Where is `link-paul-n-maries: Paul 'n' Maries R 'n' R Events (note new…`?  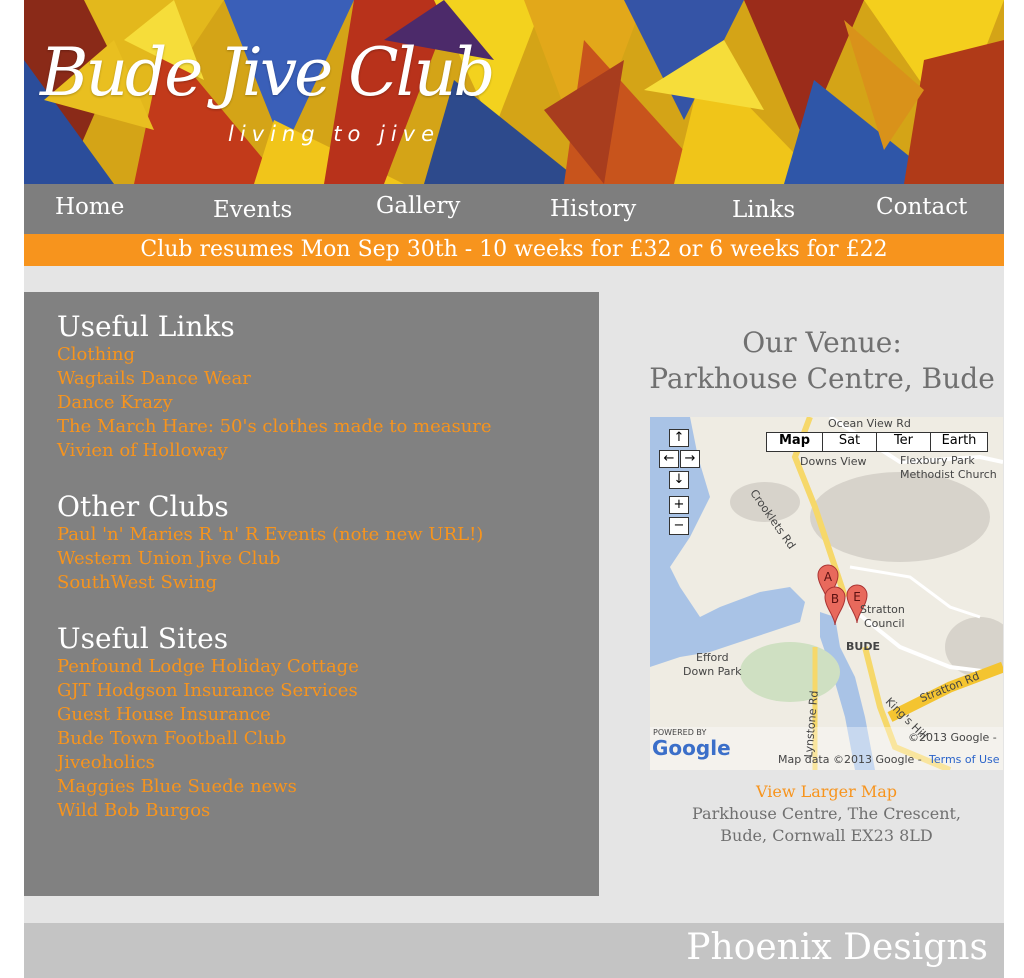
link-paul-n-maries: Paul 'n' Maries R 'n' R Events (note new… is located at coordinates (270, 534).